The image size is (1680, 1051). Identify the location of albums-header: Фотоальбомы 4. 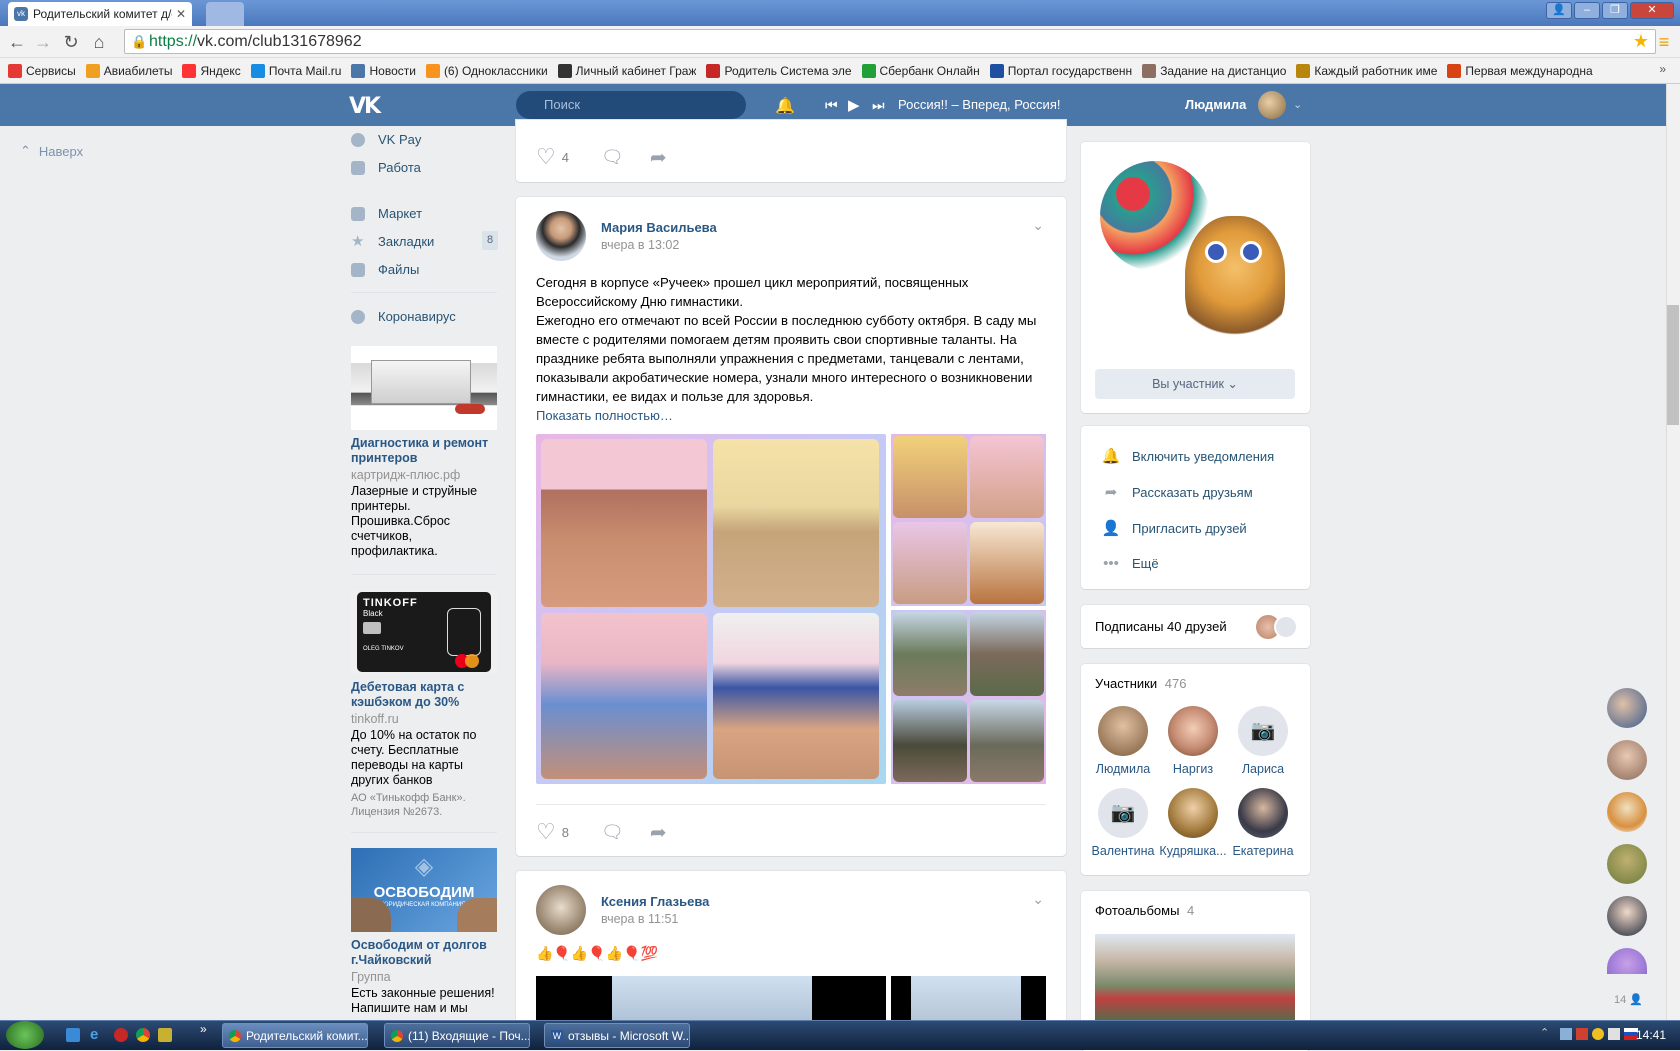
(1144, 910).